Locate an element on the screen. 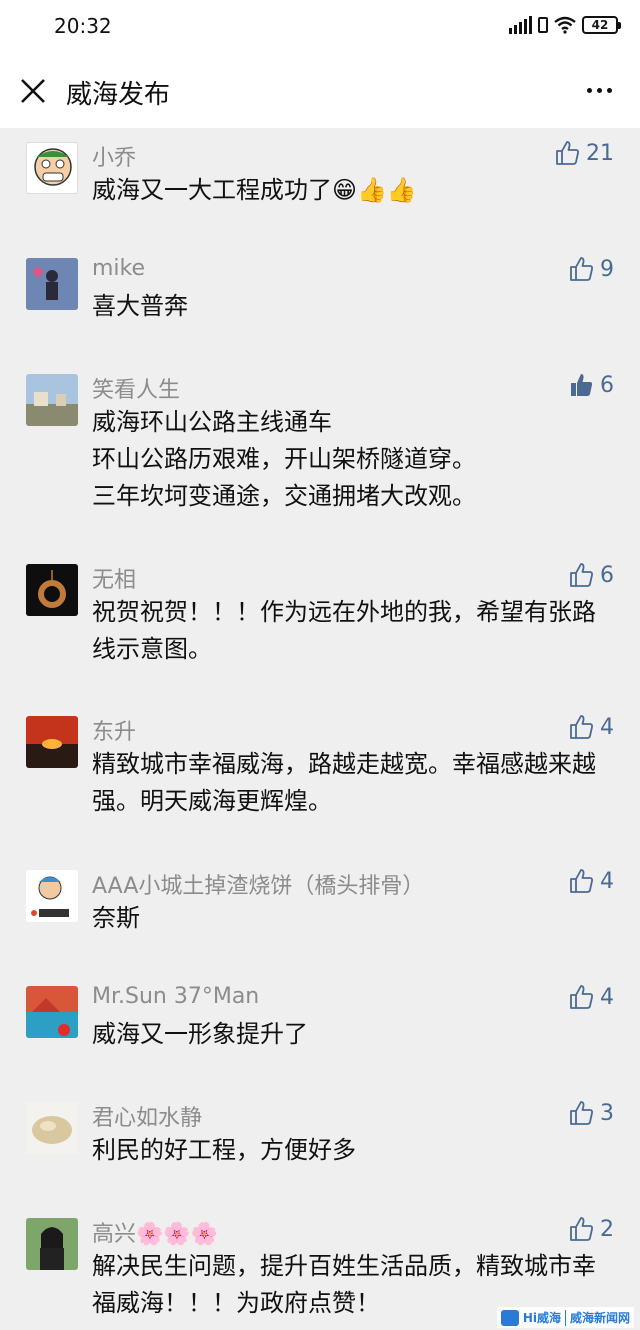 The image size is (640, 1330). status-bar: 20:32 42 is located at coordinates (320, 28).